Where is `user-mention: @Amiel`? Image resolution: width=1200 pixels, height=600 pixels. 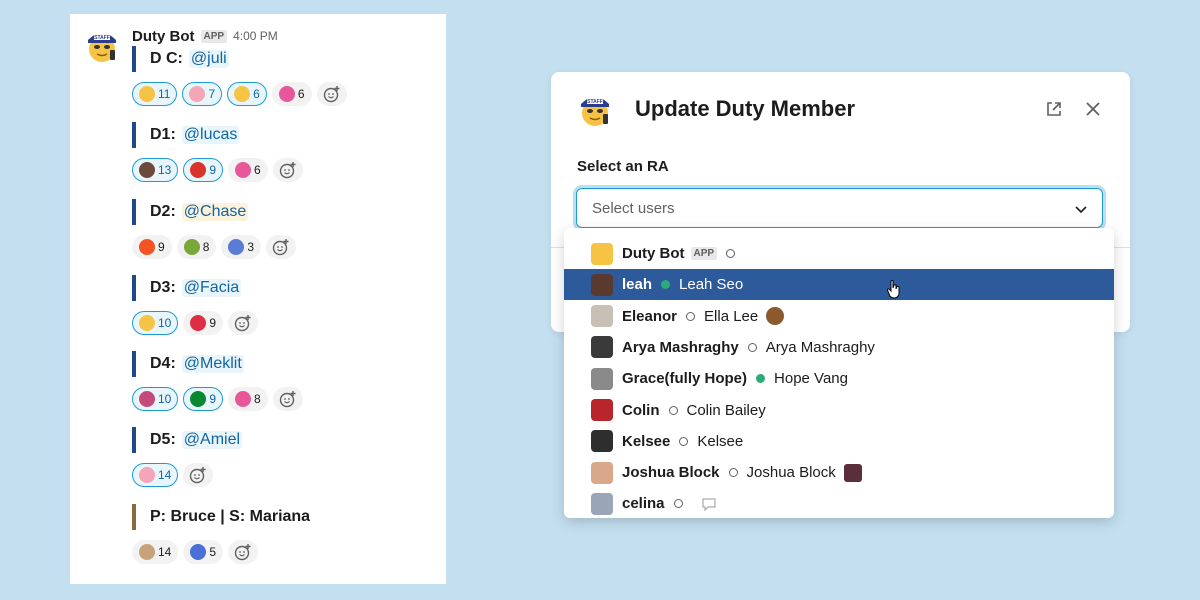 user-mention: @Amiel is located at coordinates (212, 440).